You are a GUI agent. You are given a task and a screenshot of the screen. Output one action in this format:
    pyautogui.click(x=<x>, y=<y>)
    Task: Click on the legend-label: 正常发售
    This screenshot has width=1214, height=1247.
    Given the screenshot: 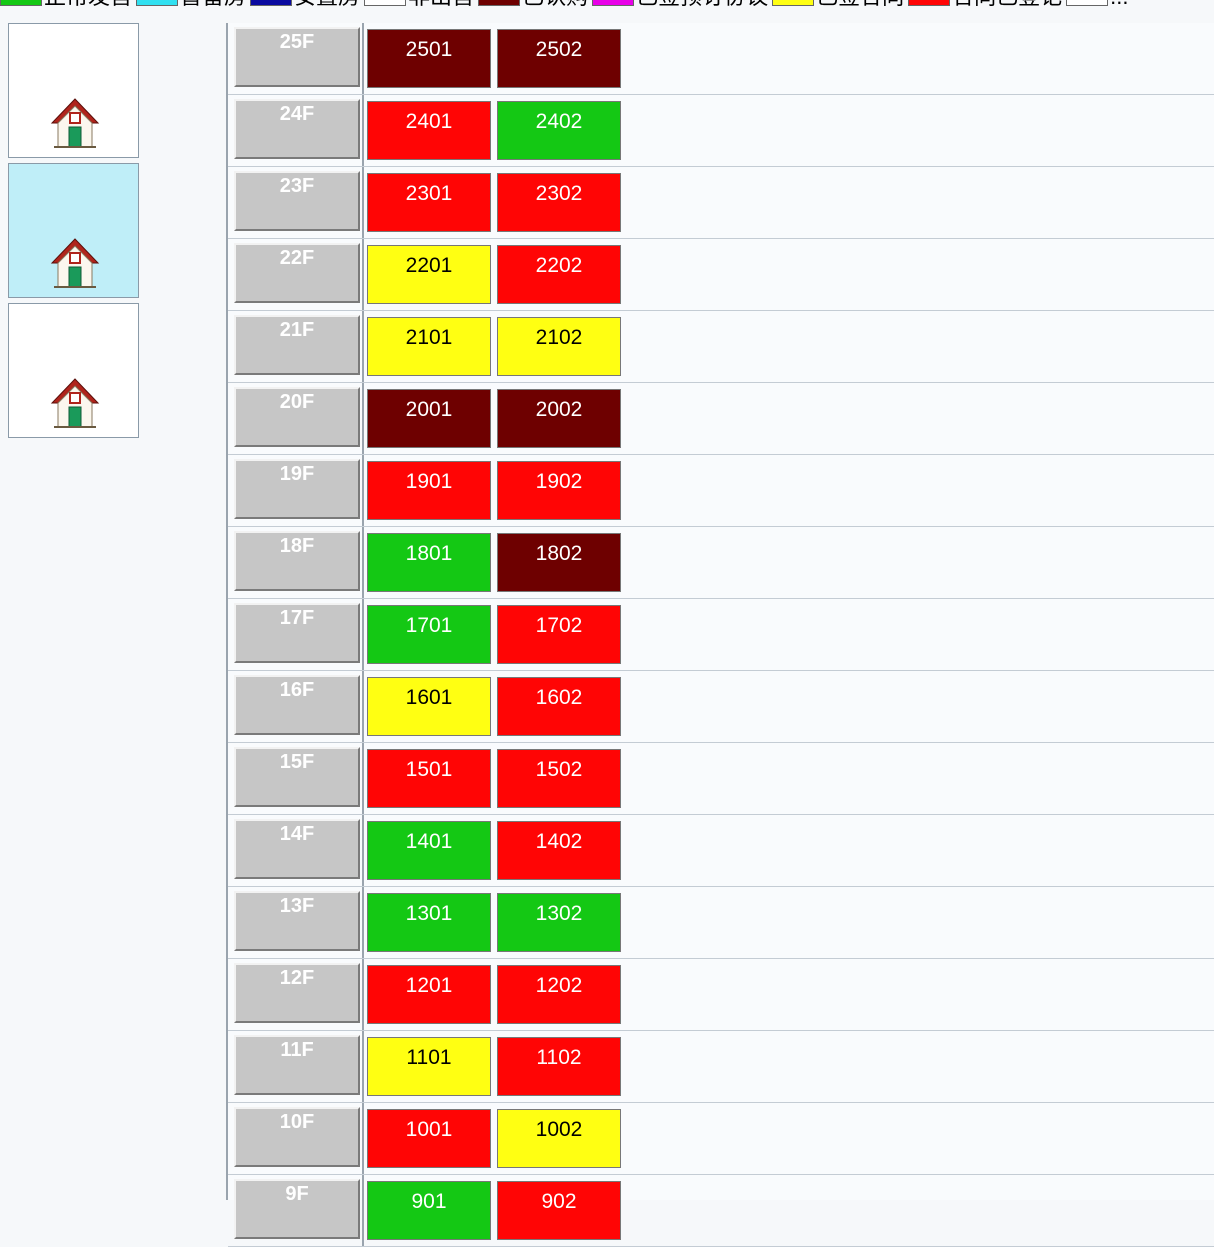 What is the action you would take?
    pyautogui.click(x=88, y=3)
    